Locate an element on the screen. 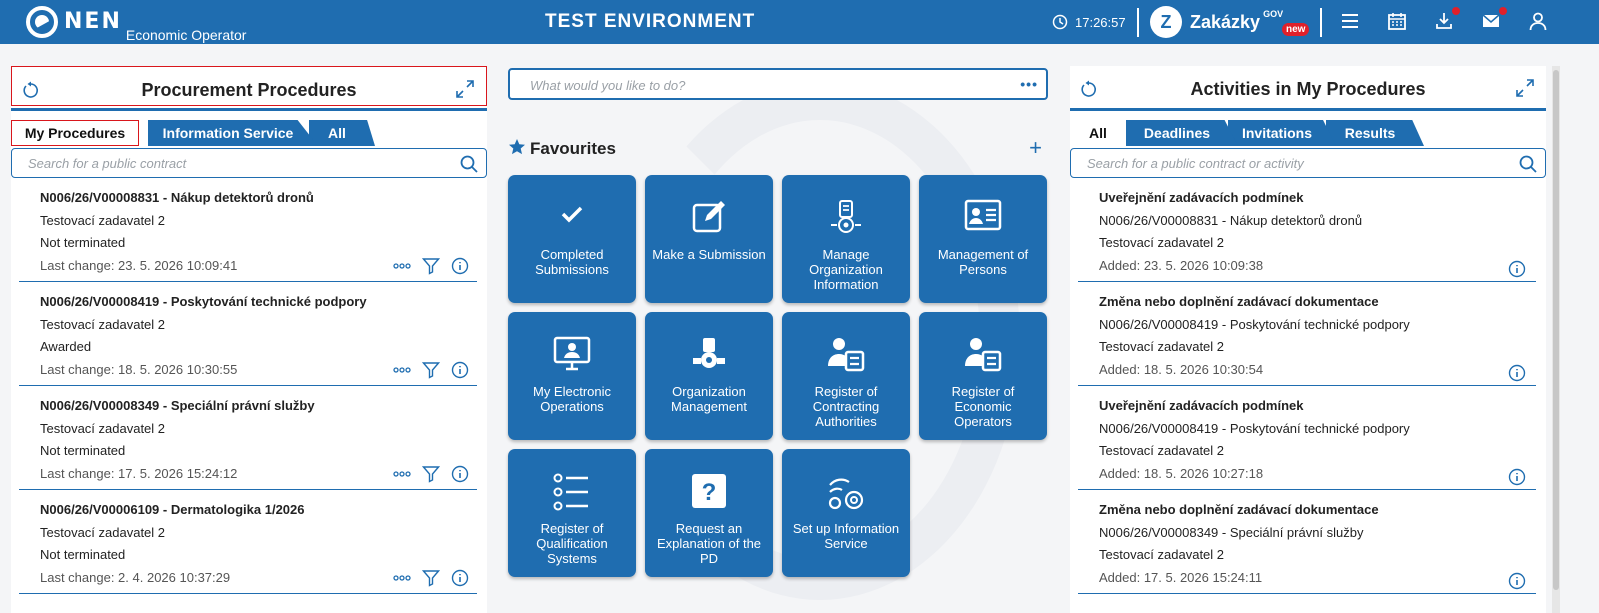  procedure-search-input: Search for a public contract is located at coordinates (249, 163).